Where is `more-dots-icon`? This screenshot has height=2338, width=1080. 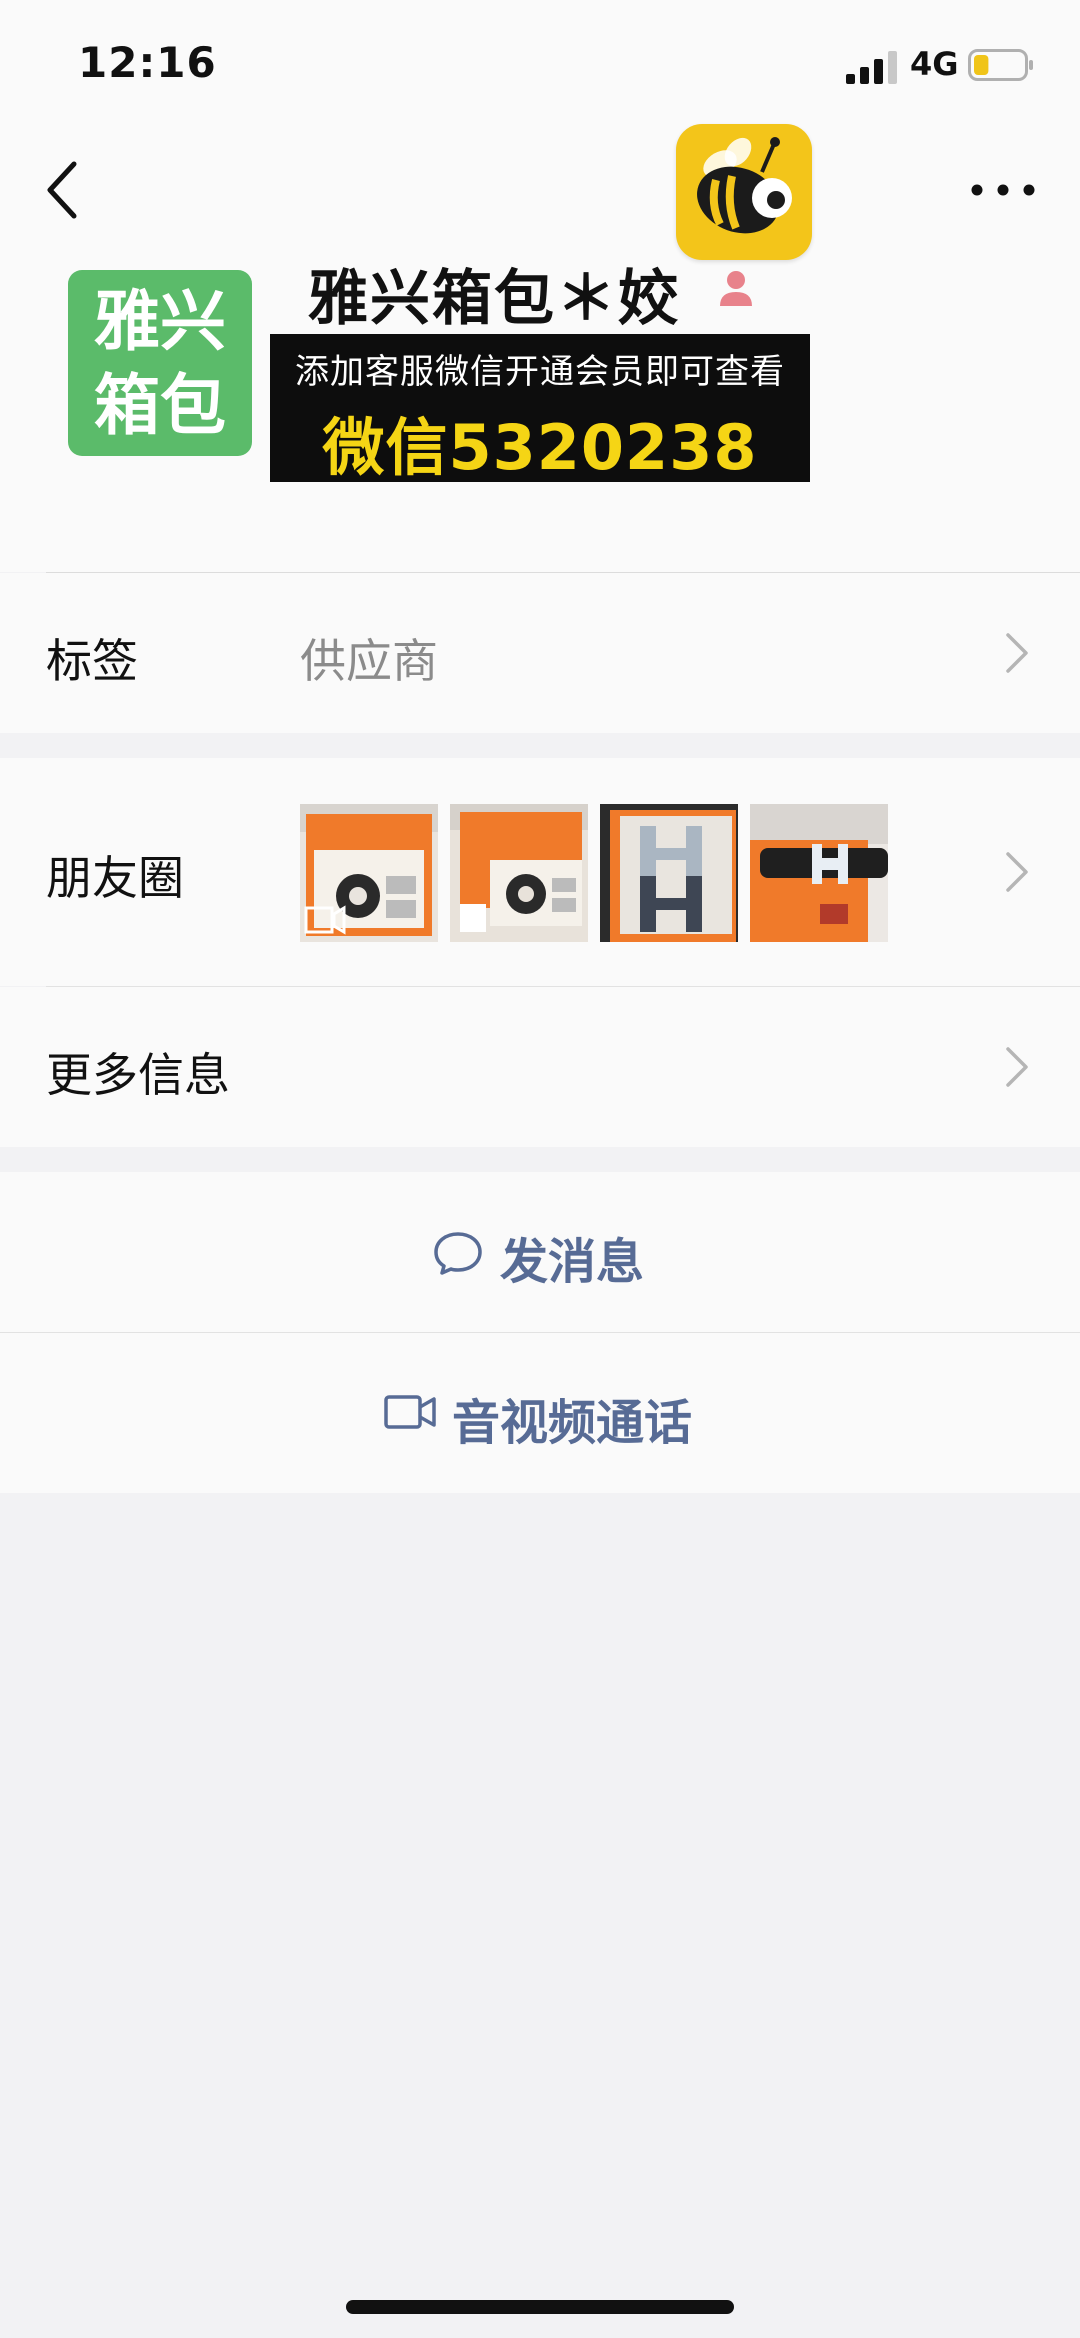
more-dots-icon is located at coordinates (1003, 190).